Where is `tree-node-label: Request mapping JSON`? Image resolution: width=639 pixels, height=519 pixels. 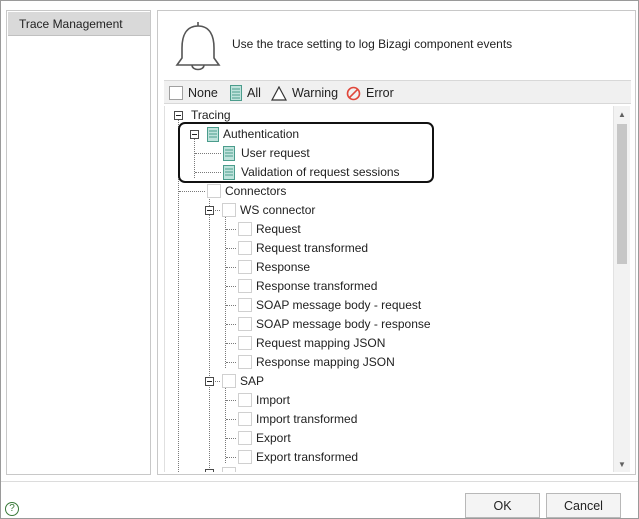
tree-node-label: Request mapping JSON is located at coordinates (321, 343).